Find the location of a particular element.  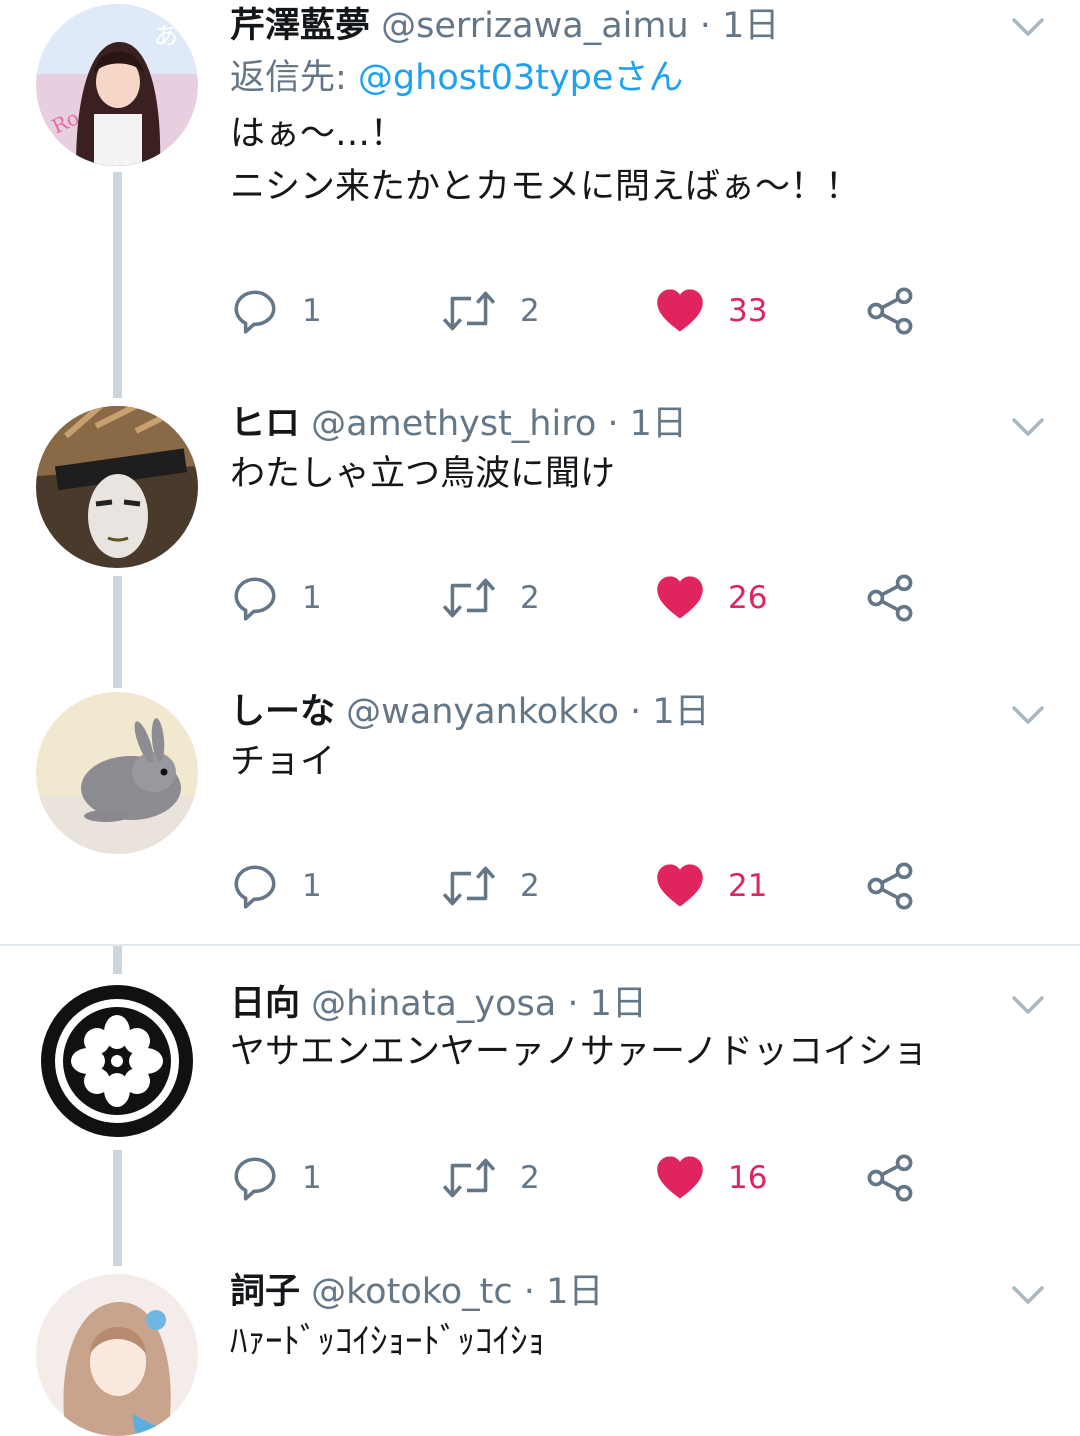

user-handle: @amethyst_hiro is located at coordinates (453, 424).